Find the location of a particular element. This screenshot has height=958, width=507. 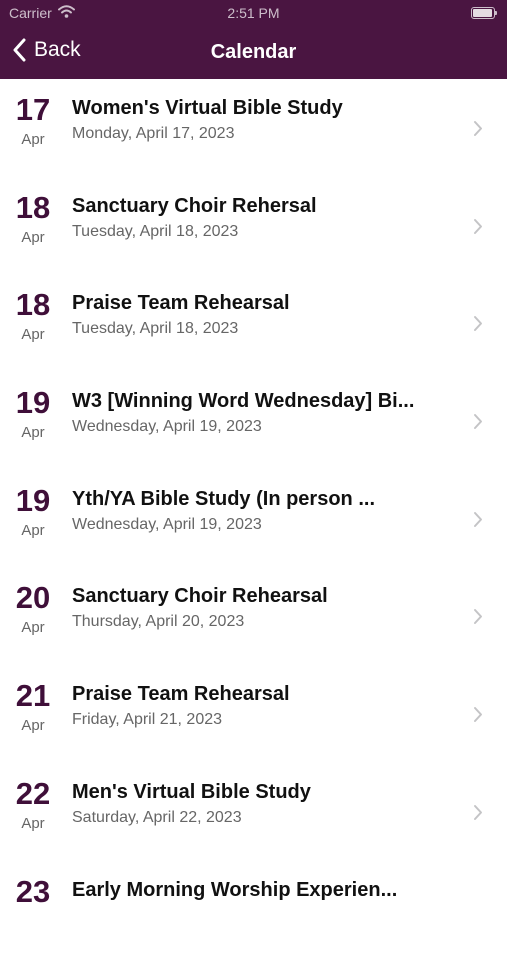

status-time: 2:51 PM is located at coordinates (253, 13).